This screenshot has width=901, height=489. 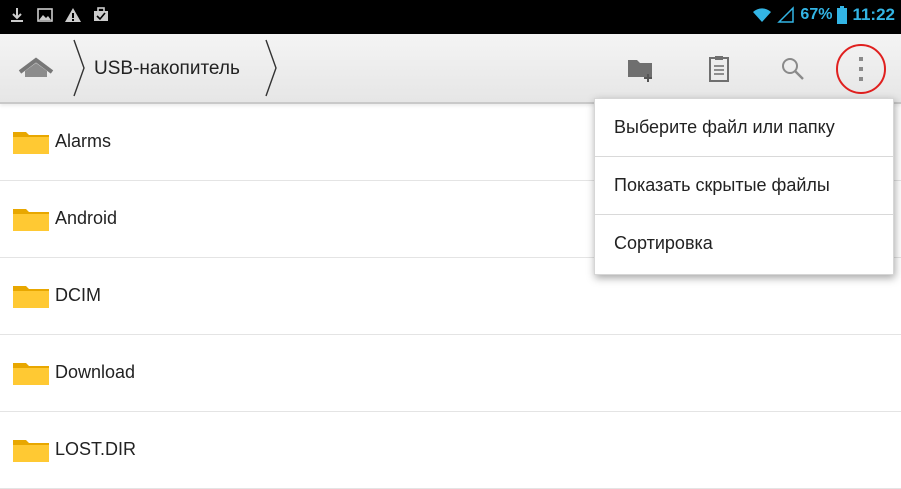 What do you see at coordinates (83, 141) in the screenshot?
I see `file-name: Alarms` at bounding box center [83, 141].